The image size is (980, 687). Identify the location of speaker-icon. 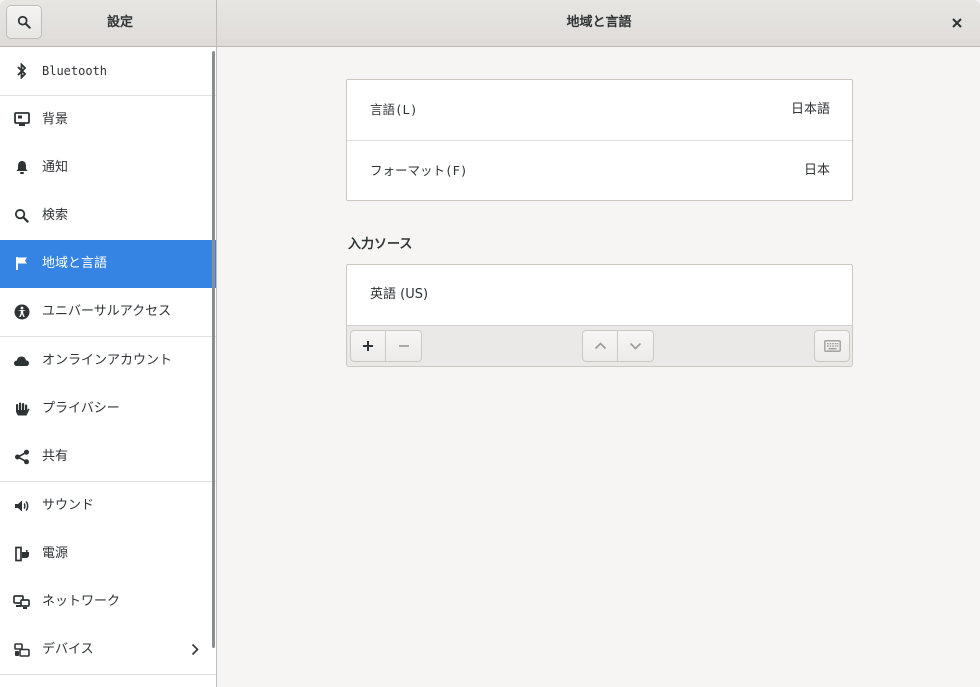
(21, 505).